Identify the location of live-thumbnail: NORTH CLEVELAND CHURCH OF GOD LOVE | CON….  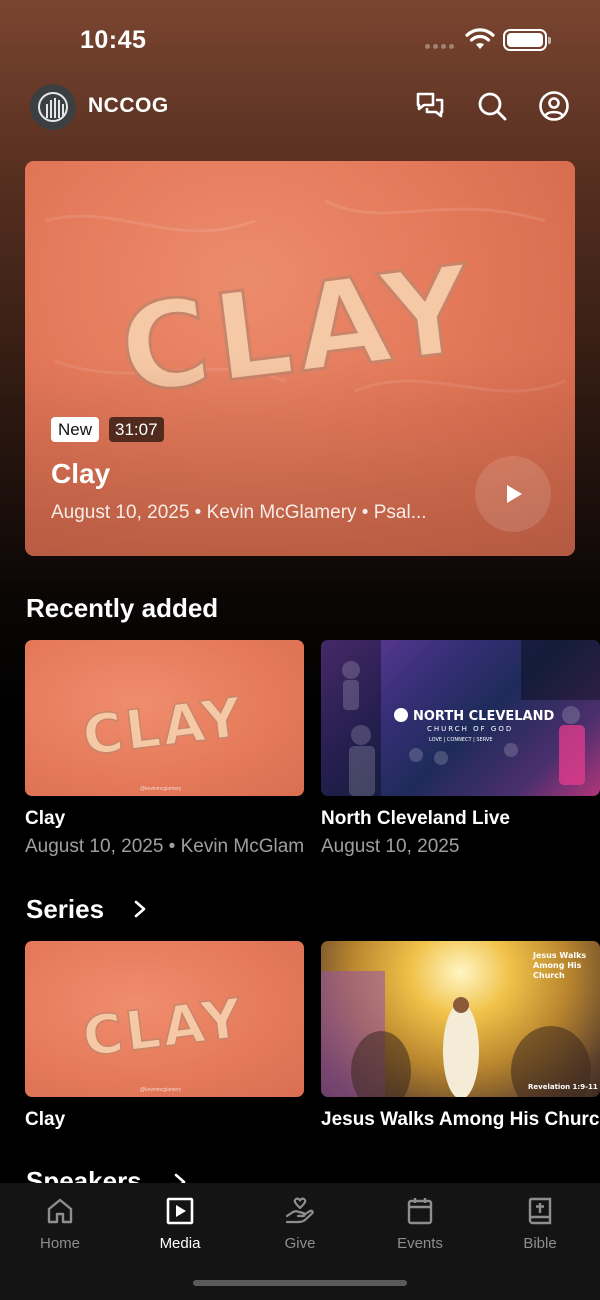
(460, 718).